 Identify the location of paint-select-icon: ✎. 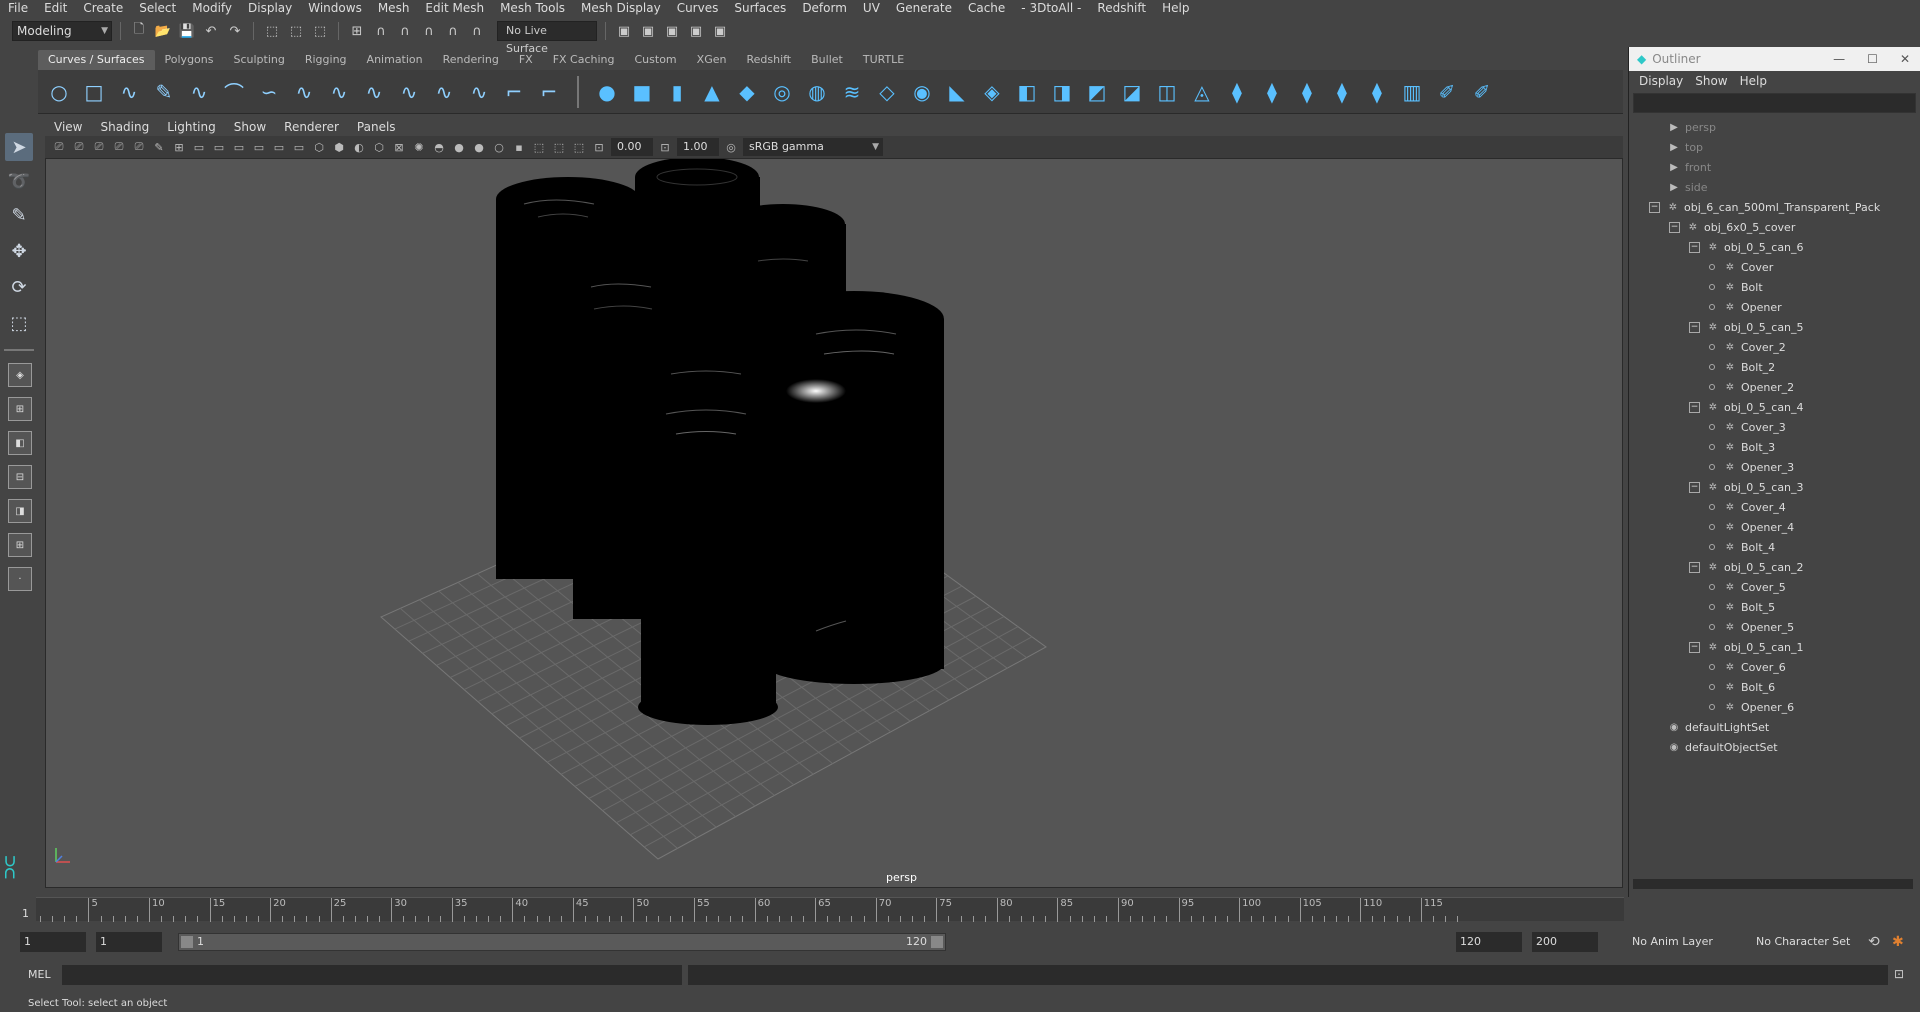
(19, 215).